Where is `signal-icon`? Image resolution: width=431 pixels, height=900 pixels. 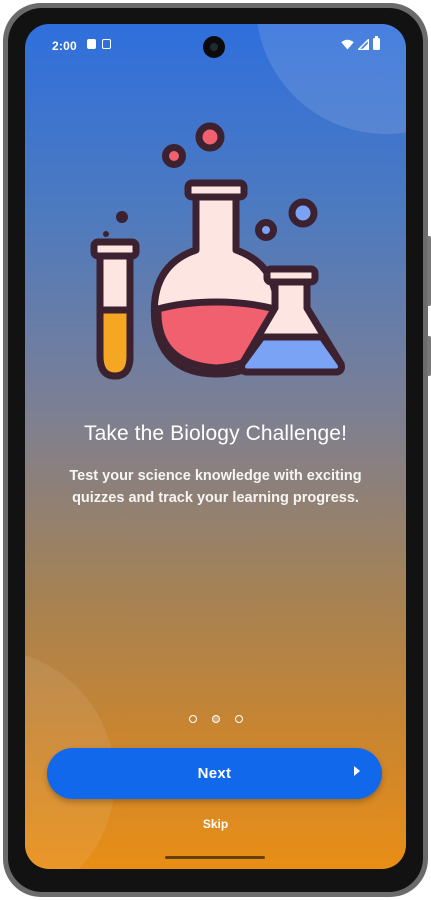 signal-icon is located at coordinates (363, 44).